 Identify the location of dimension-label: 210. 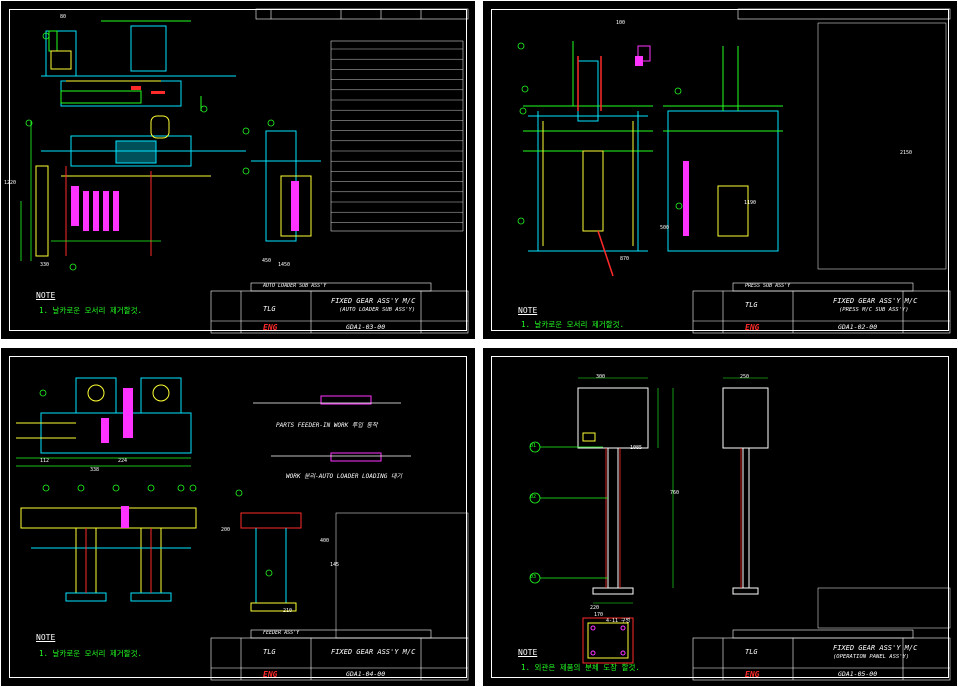
(288, 611).